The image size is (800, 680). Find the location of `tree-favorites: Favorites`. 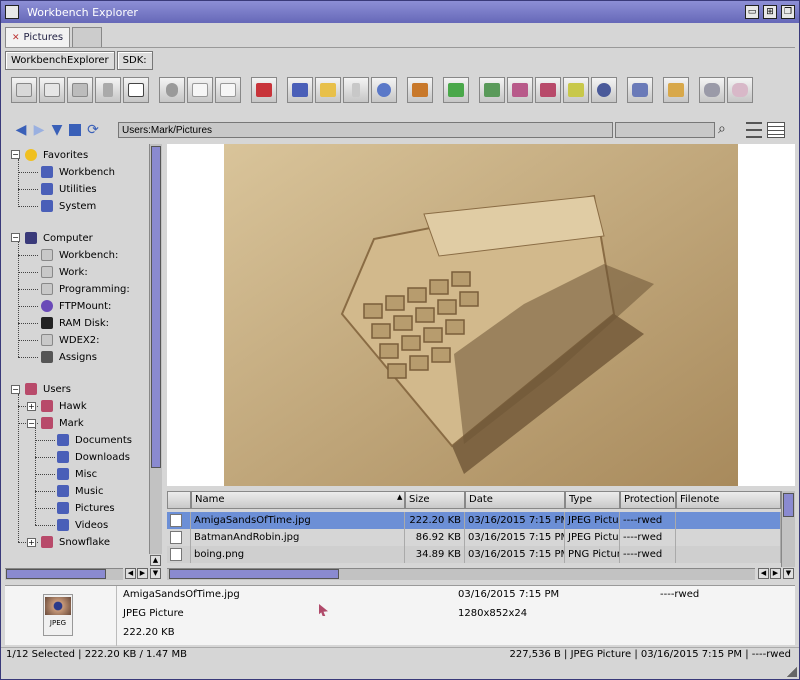

tree-favorites: Favorites is located at coordinates (56, 155).